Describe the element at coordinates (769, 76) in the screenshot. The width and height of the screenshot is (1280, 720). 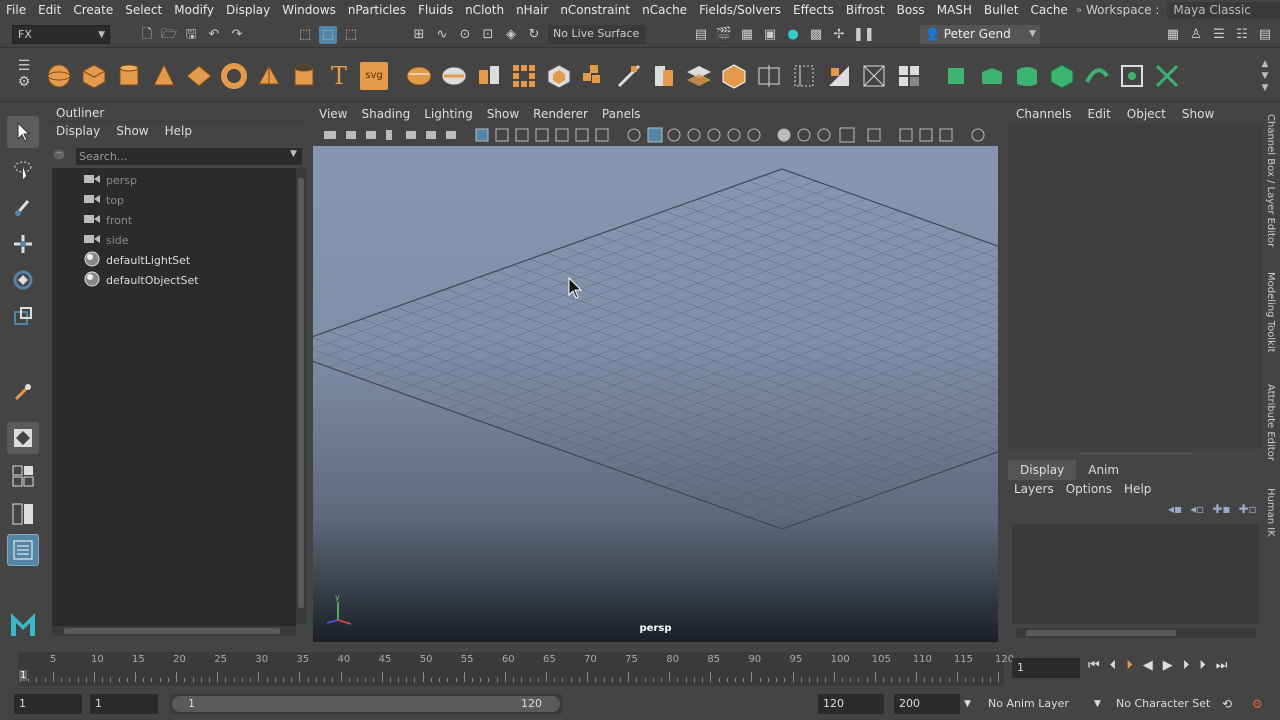
I see `mirror-icon` at that location.